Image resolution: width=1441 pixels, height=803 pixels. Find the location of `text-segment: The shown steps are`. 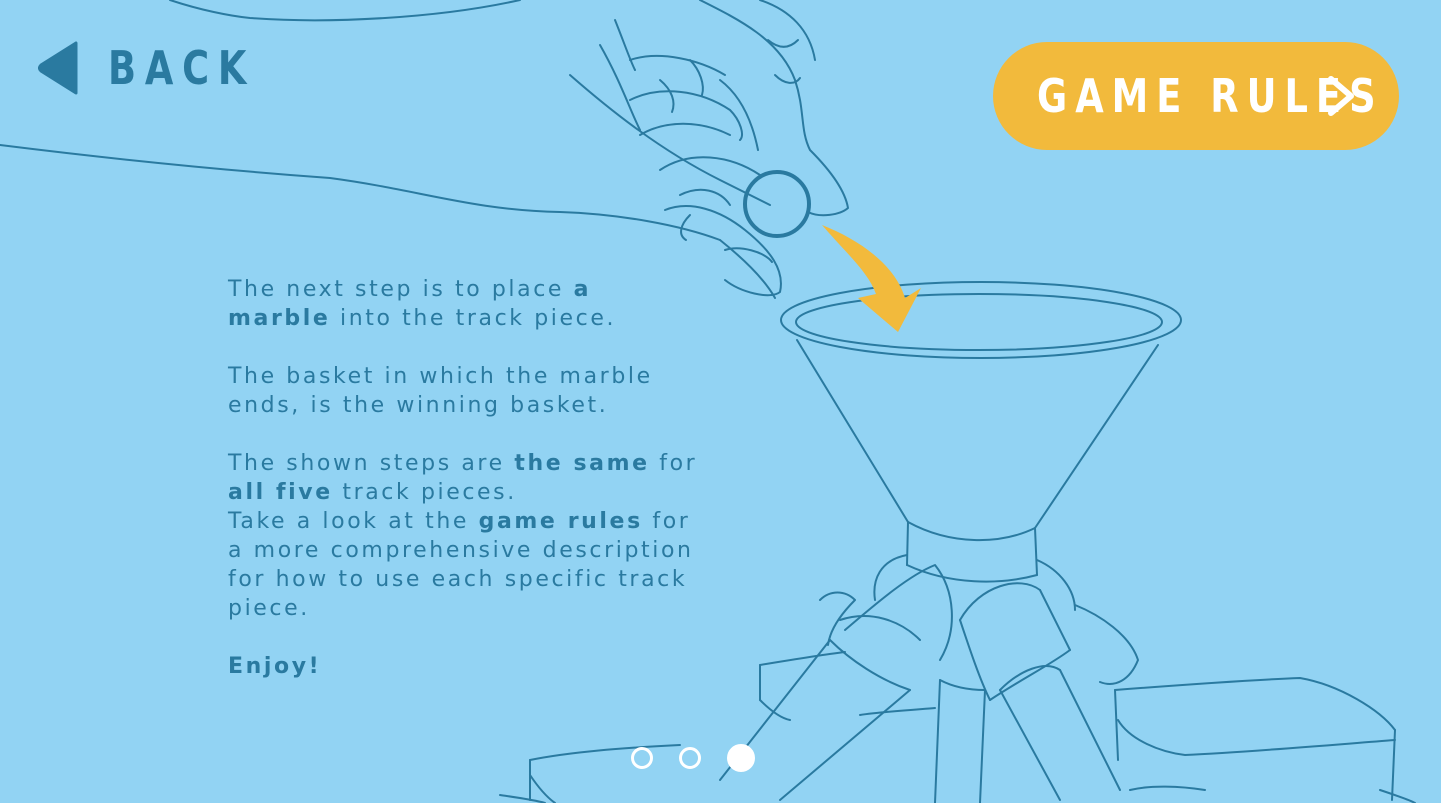

text-segment: The shown steps are is located at coordinates (371, 463).